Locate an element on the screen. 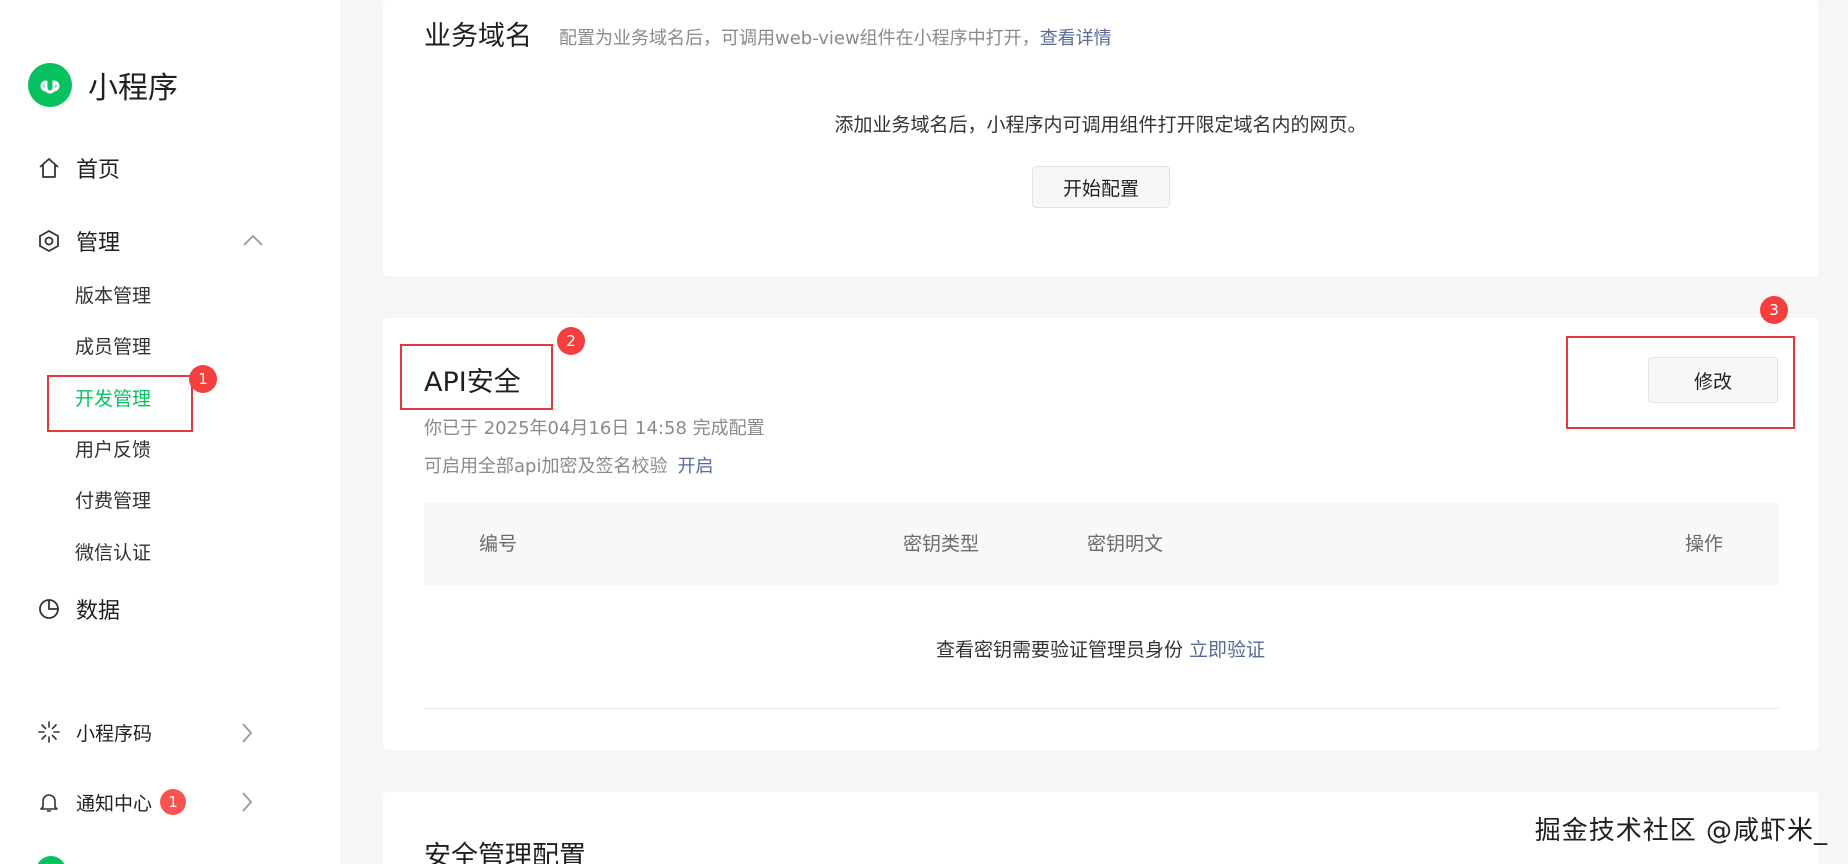 Image resolution: width=1848 pixels, height=864 pixels. nav-qrcode: 小程序码 is located at coordinates (94, 732).